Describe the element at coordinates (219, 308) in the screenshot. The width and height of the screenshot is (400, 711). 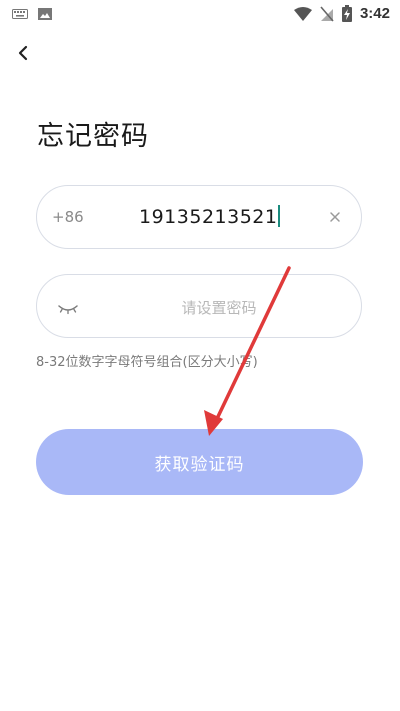
I see `password-input` at that location.